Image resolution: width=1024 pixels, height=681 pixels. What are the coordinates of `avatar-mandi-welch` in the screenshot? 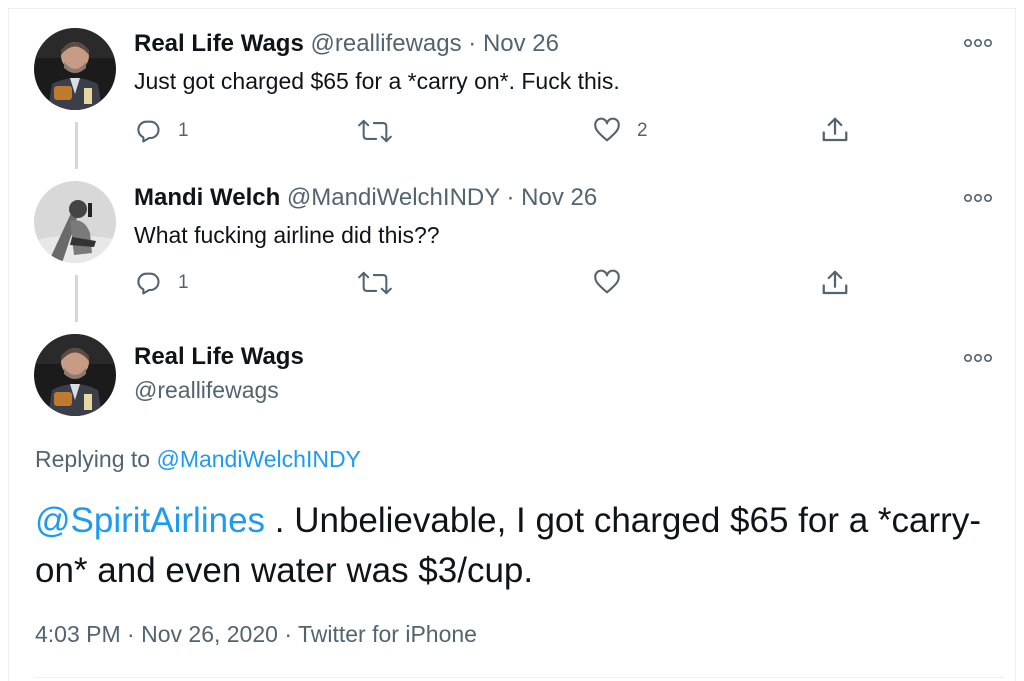 It's located at (75, 222).